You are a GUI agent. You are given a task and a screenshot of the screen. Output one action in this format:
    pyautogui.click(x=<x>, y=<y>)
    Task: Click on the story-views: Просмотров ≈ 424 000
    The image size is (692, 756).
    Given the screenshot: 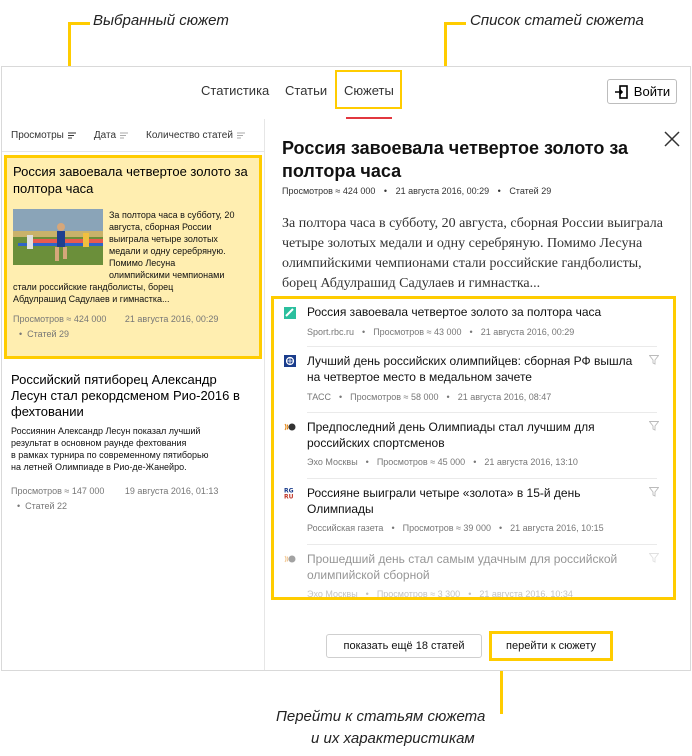 What is the action you would take?
    pyautogui.click(x=60, y=319)
    